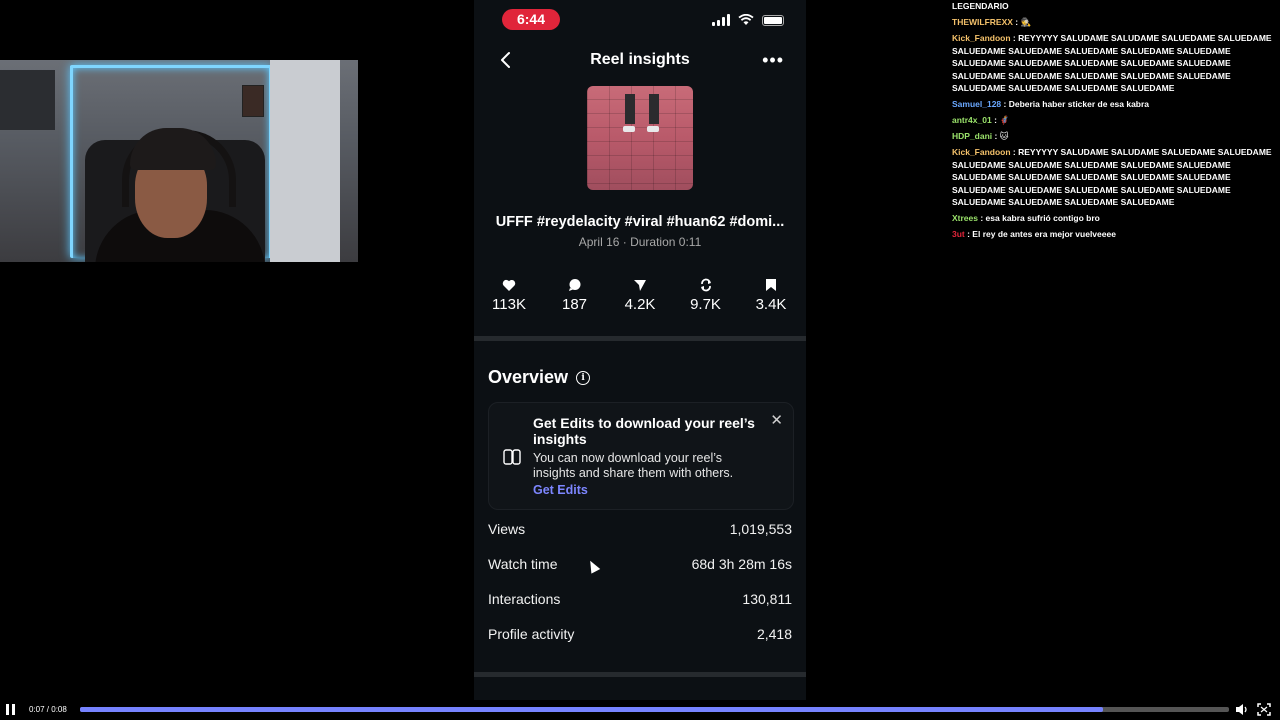 This screenshot has height=720, width=1280. Describe the element at coordinates (773, 60) in the screenshot. I see `more-options-button: •••` at that location.